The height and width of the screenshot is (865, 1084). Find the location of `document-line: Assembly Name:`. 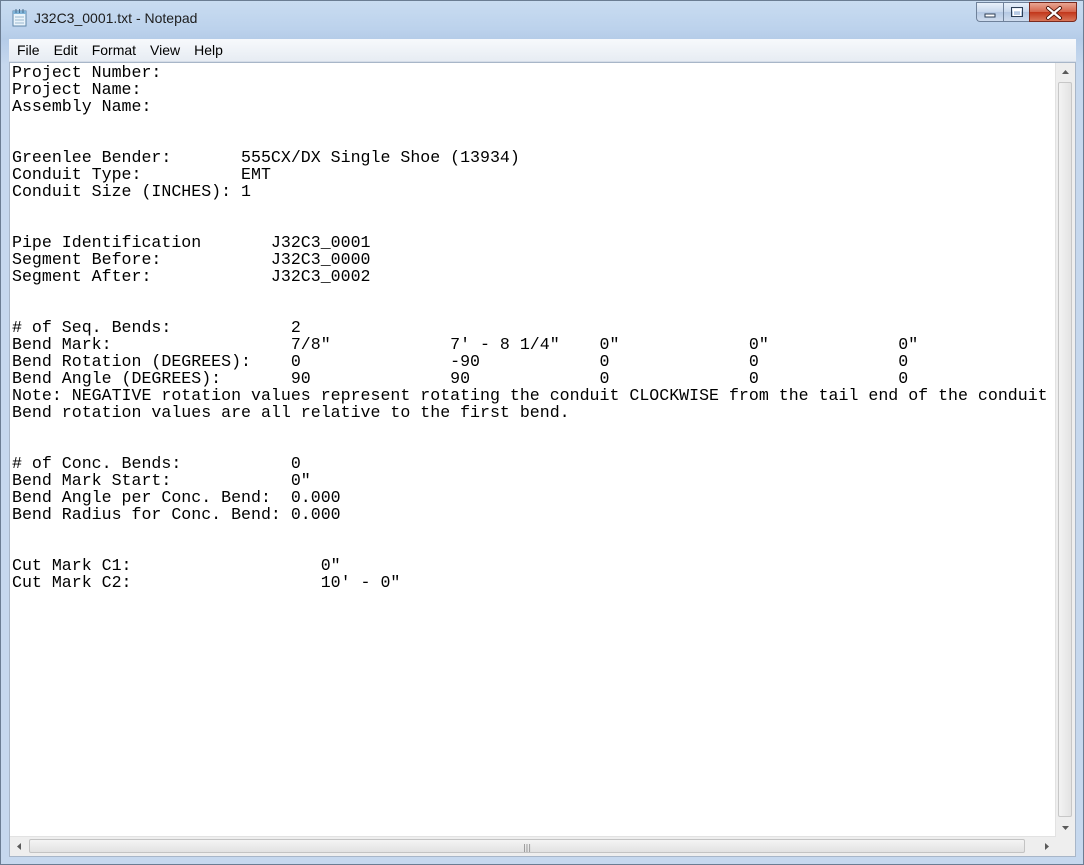

document-line: Assembly Name: is located at coordinates (82, 106).